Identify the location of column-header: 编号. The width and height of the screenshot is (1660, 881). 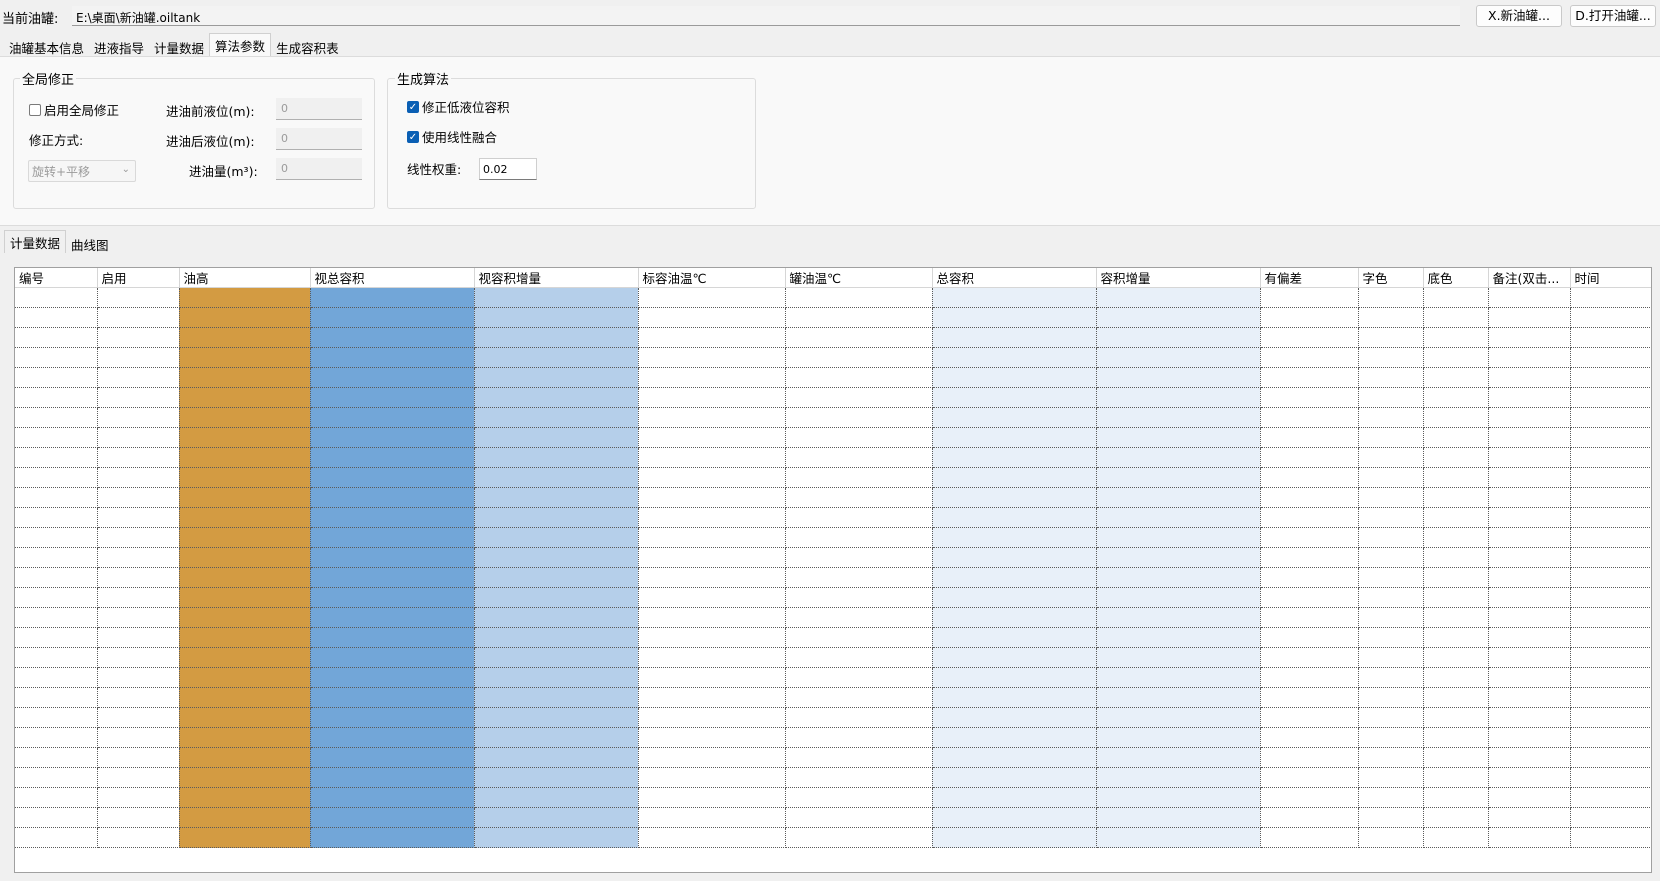
(56, 278).